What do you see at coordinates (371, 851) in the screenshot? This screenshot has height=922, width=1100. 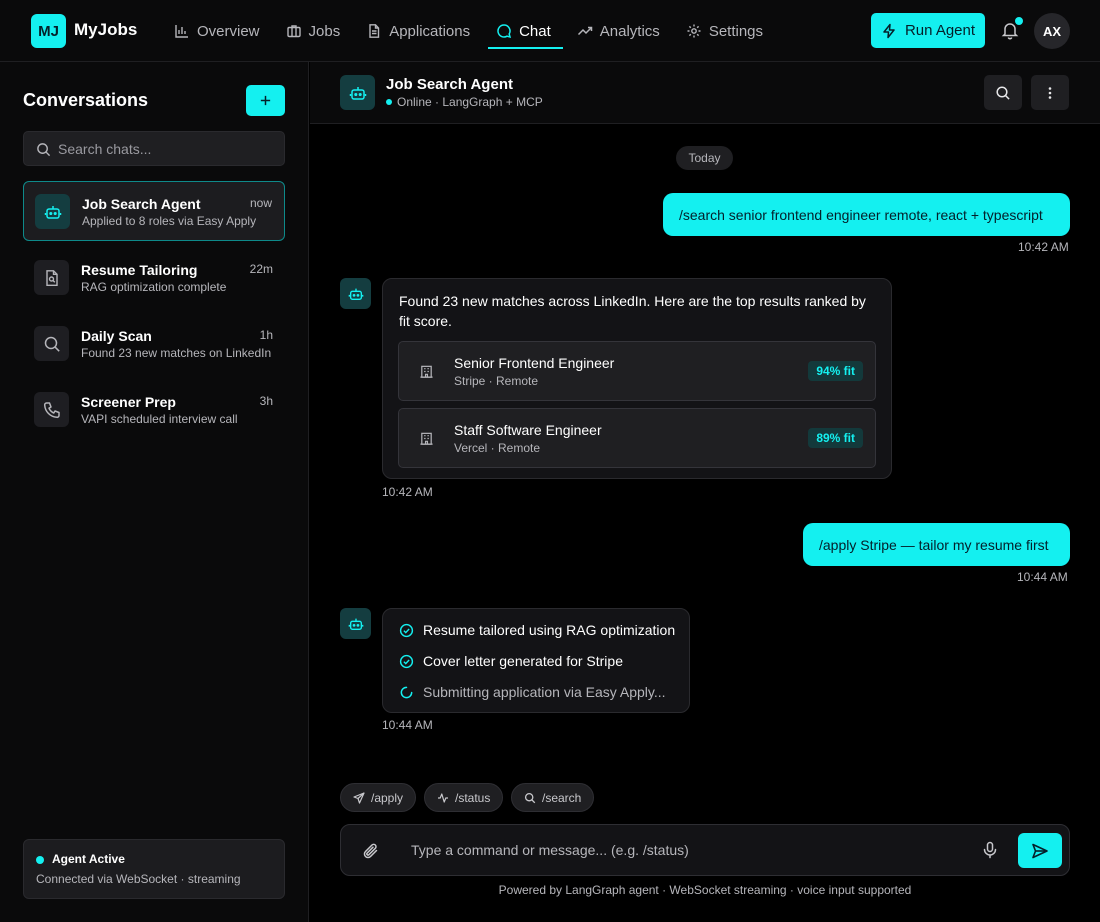 I see `paperclip-icon` at bounding box center [371, 851].